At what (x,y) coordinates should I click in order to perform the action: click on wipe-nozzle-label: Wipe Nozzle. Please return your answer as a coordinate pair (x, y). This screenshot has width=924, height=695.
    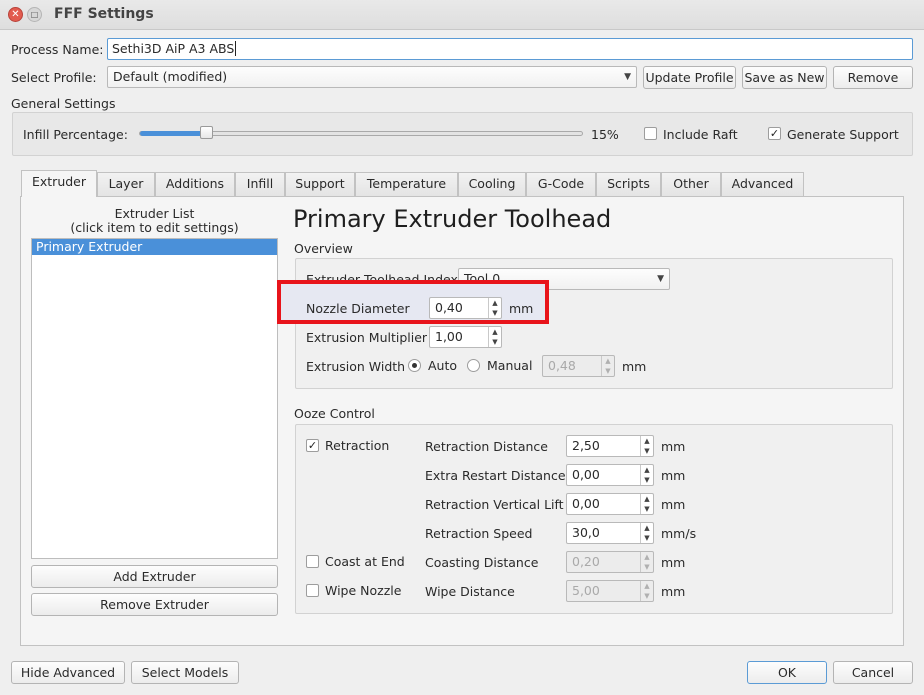
    Looking at the image, I should click on (363, 590).